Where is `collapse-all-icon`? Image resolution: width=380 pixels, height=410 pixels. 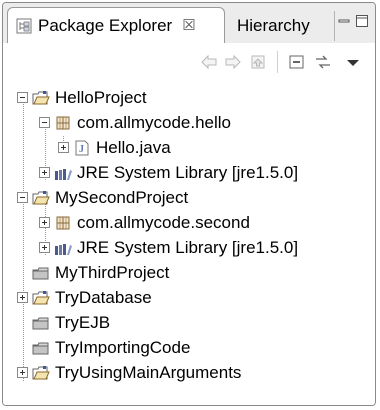
collapse-all-icon is located at coordinates (297, 62).